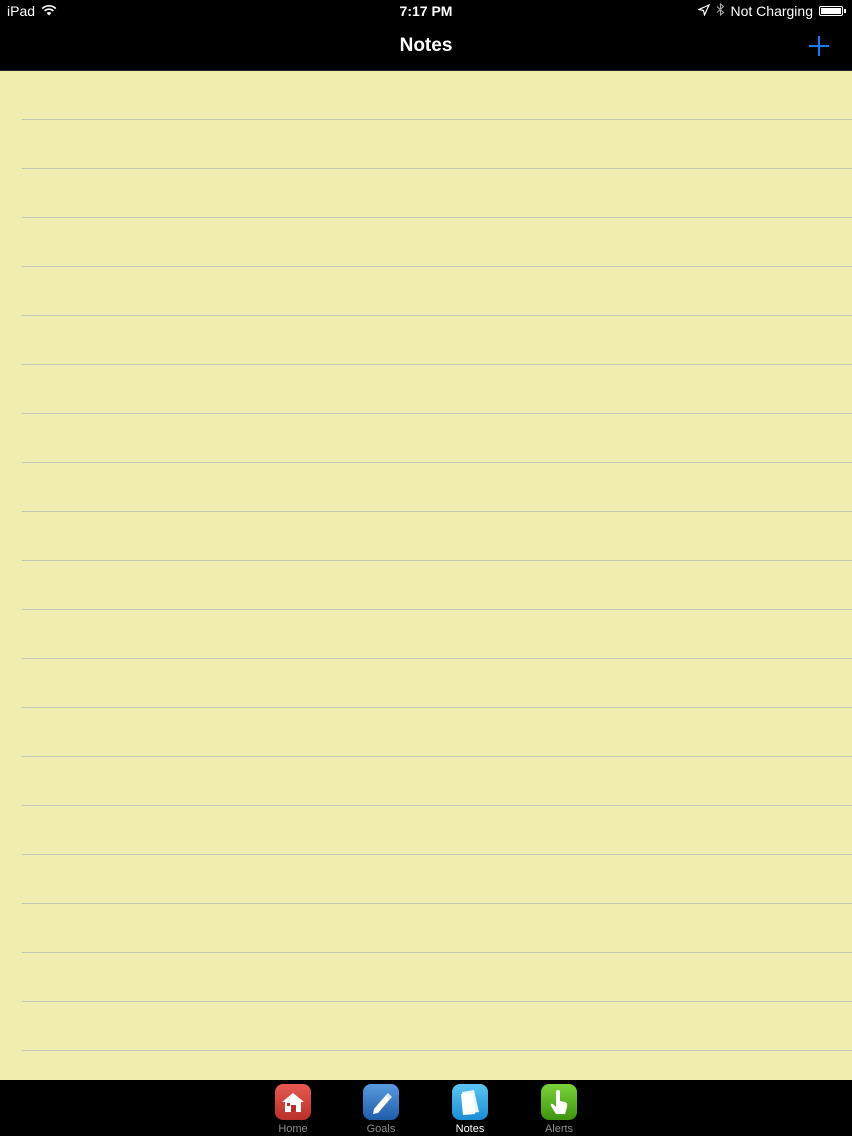 The width and height of the screenshot is (852, 1136). I want to click on location-arrow-icon, so click(703, 11).